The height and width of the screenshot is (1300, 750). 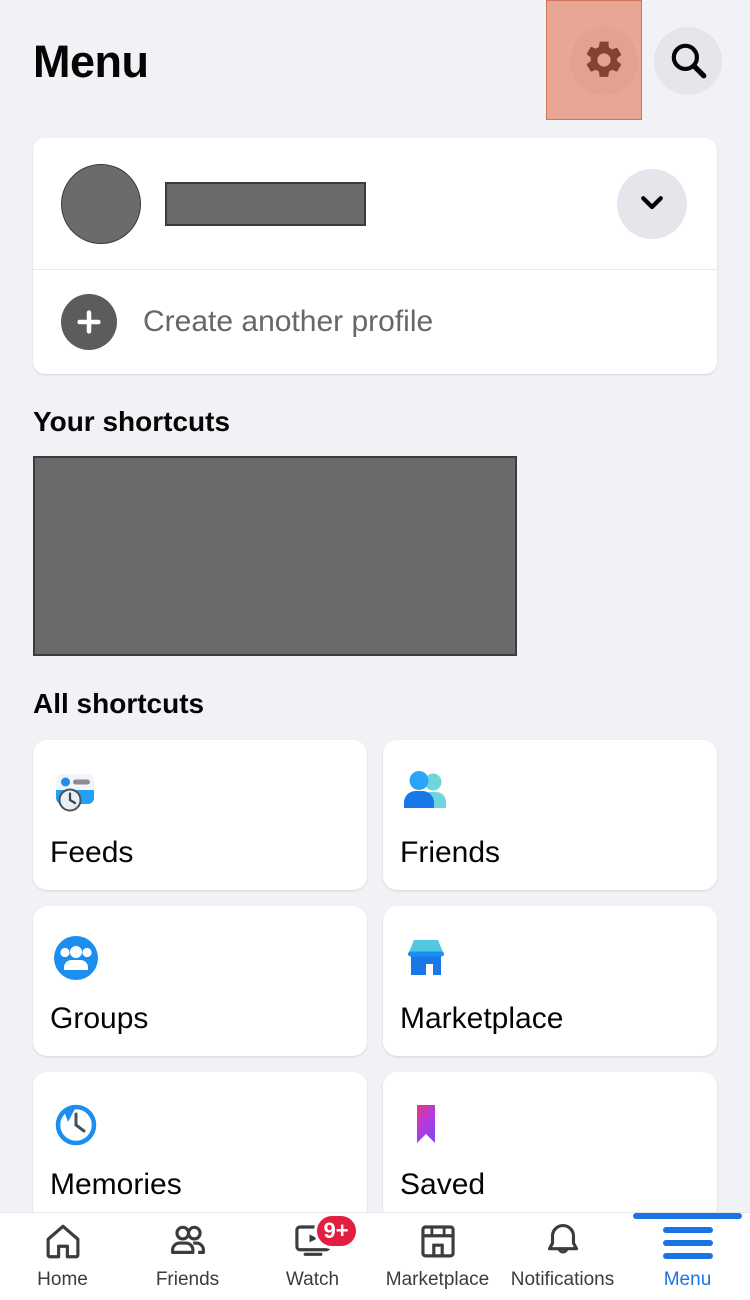 What do you see at coordinates (646, 61) in the screenshot?
I see `header-actions` at bounding box center [646, 61].